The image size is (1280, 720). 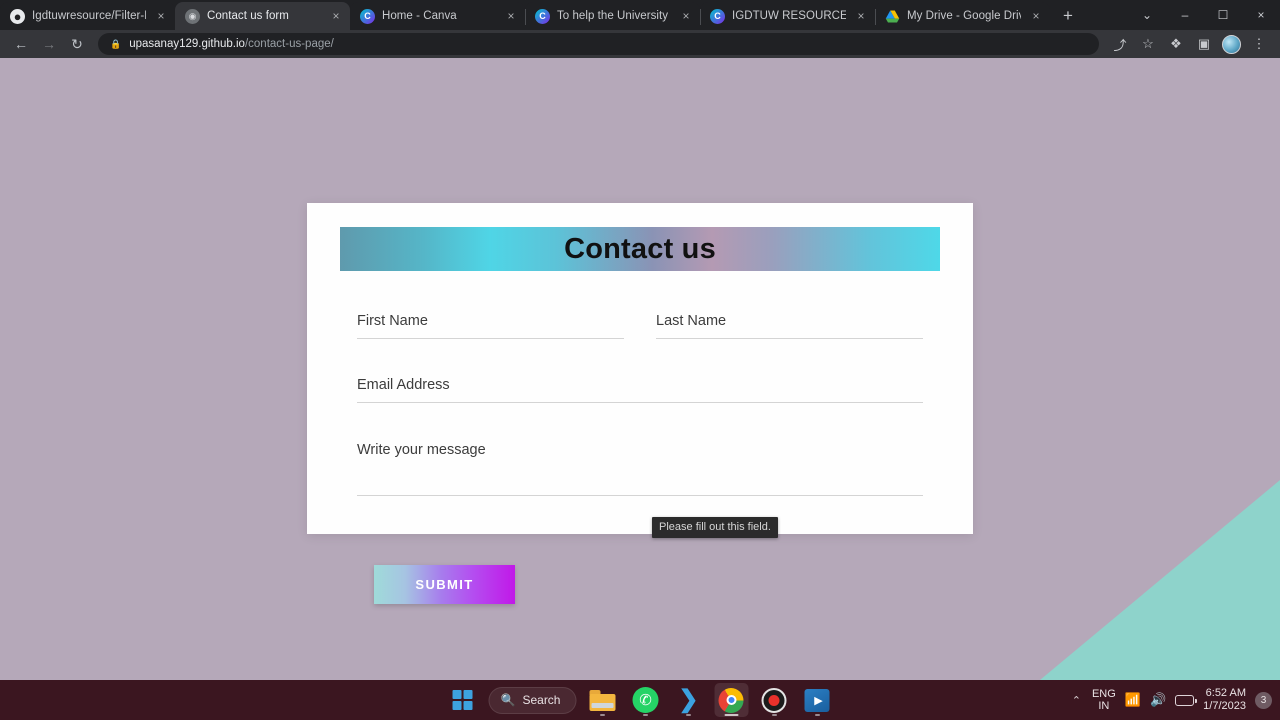 What do you see at coordinates (1160, 580) in the screenshot?
I see `background-wedge-decoration` at bounding box center [1160, 580].